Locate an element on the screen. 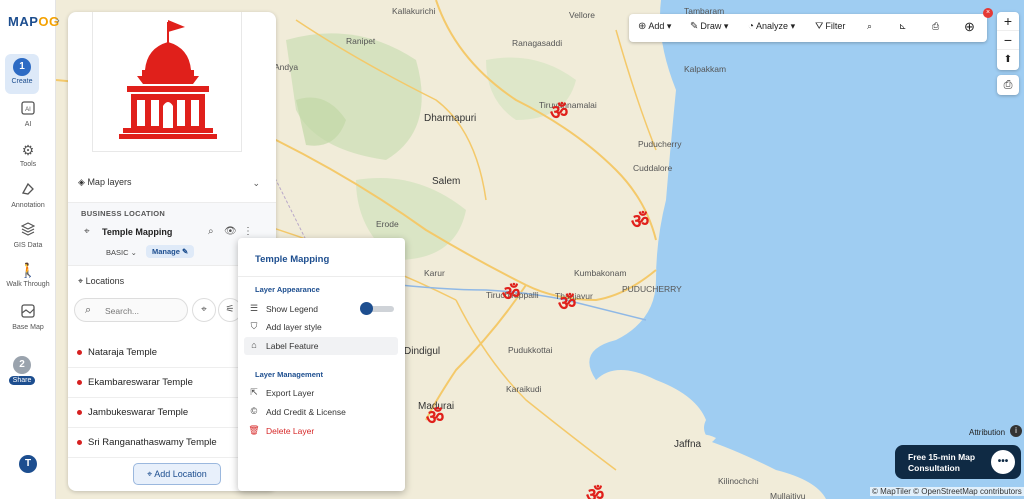 The height and width of the screenshot is (499, 1024). step-number: 2 is located at coordinates (22, 365).